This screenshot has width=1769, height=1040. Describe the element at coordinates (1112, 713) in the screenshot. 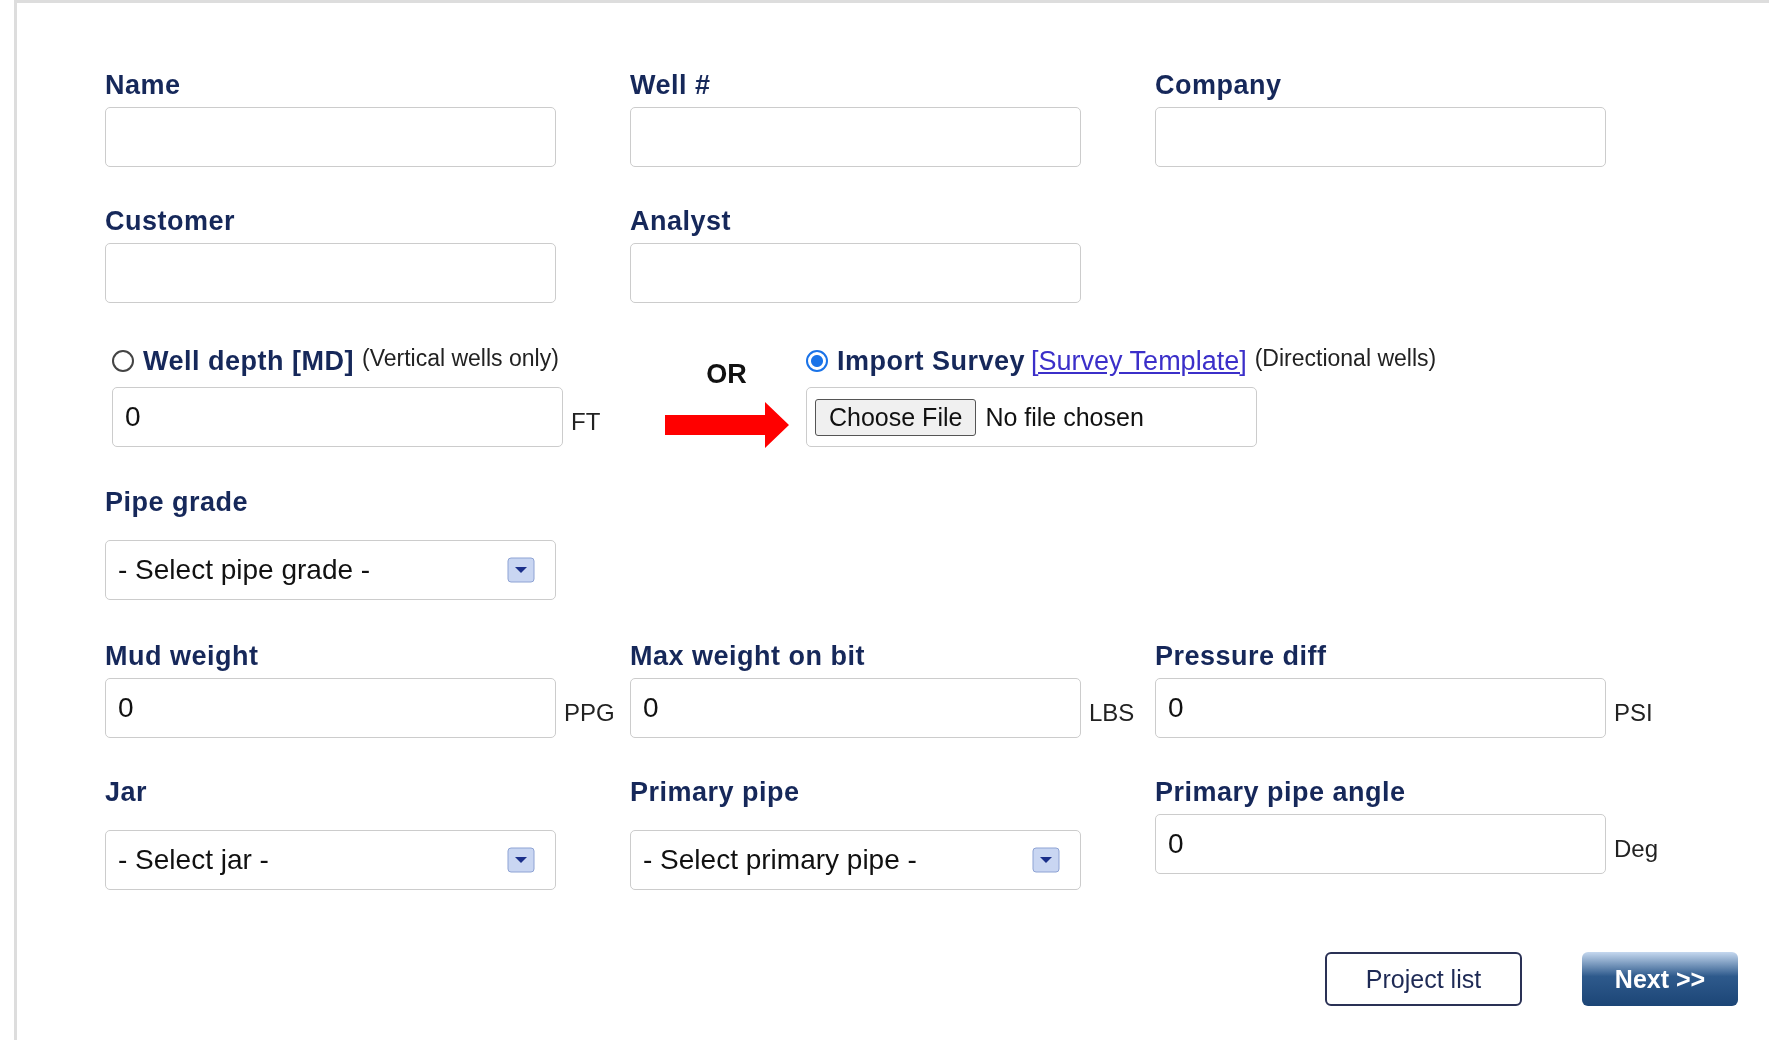

I see `unit-label: LBS` at that location.